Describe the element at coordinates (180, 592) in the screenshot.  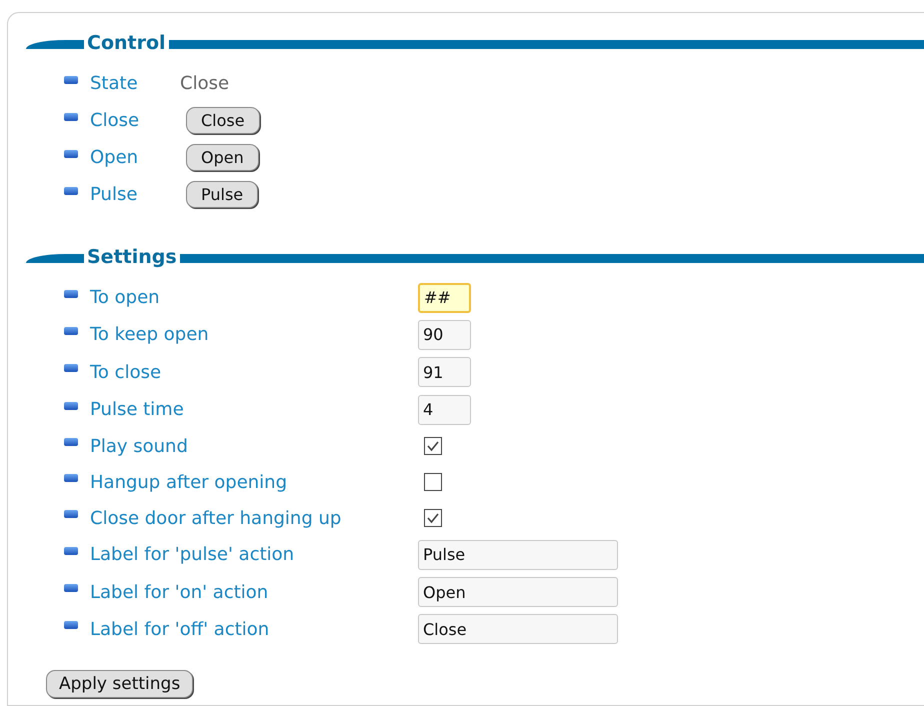
I see `field-label: Label for 'on' action` at that location.